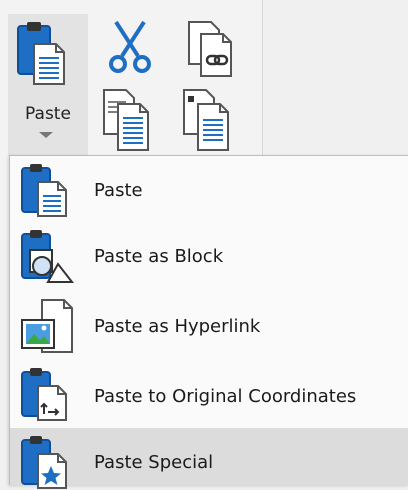 The height and width of the screenshot is (490, 408). Describe the element at coordinates (47, 326) in the screenshot. I see `paste-hyperlink-icon` at that location.